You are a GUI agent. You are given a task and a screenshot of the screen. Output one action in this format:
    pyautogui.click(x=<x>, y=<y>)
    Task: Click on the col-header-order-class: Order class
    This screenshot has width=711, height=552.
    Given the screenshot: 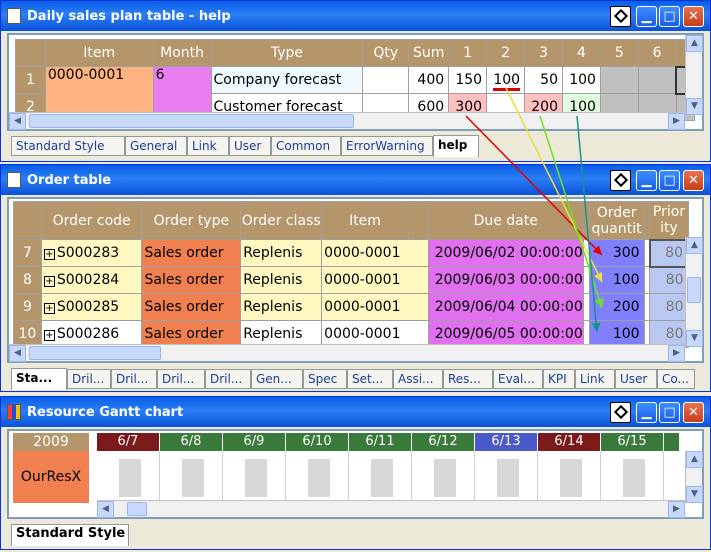 What is the action you would take?
    pyautogui.click(x=281, y=220)
    